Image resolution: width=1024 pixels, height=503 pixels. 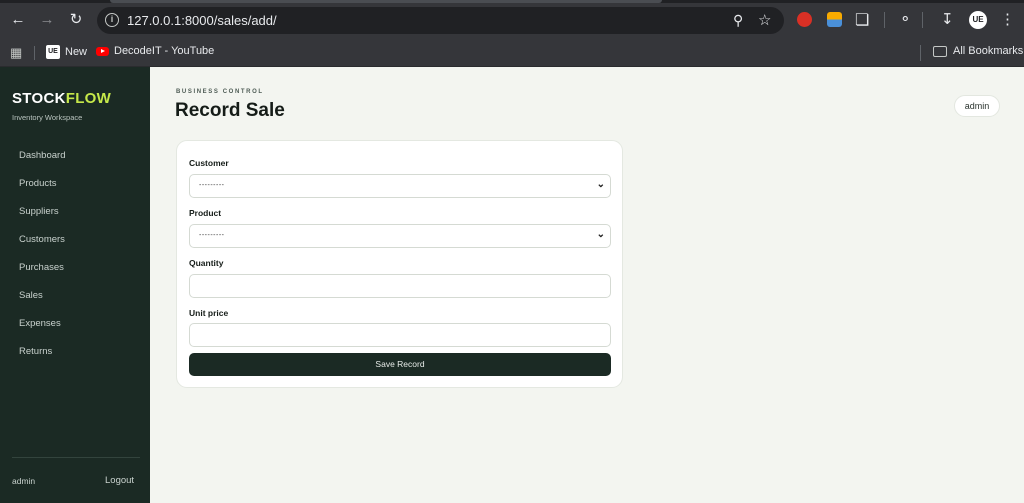 I want to click on customer-label: Customer, so click(x=209, y=163).